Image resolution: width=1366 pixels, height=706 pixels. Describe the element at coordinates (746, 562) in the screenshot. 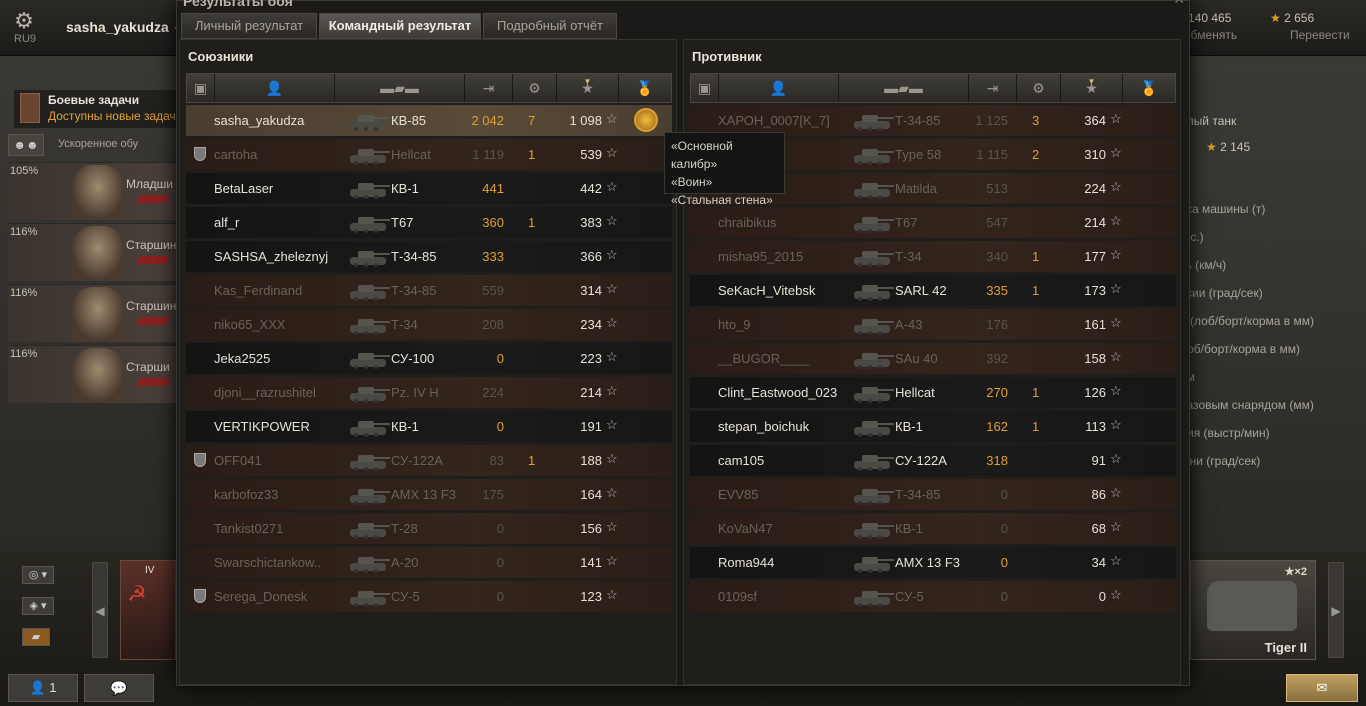

I see `player-name: Roma944` at that location.